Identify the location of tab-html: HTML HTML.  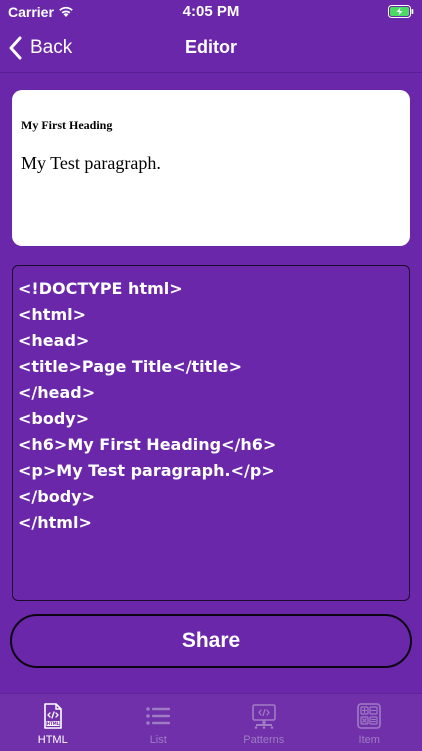
(53, 722).